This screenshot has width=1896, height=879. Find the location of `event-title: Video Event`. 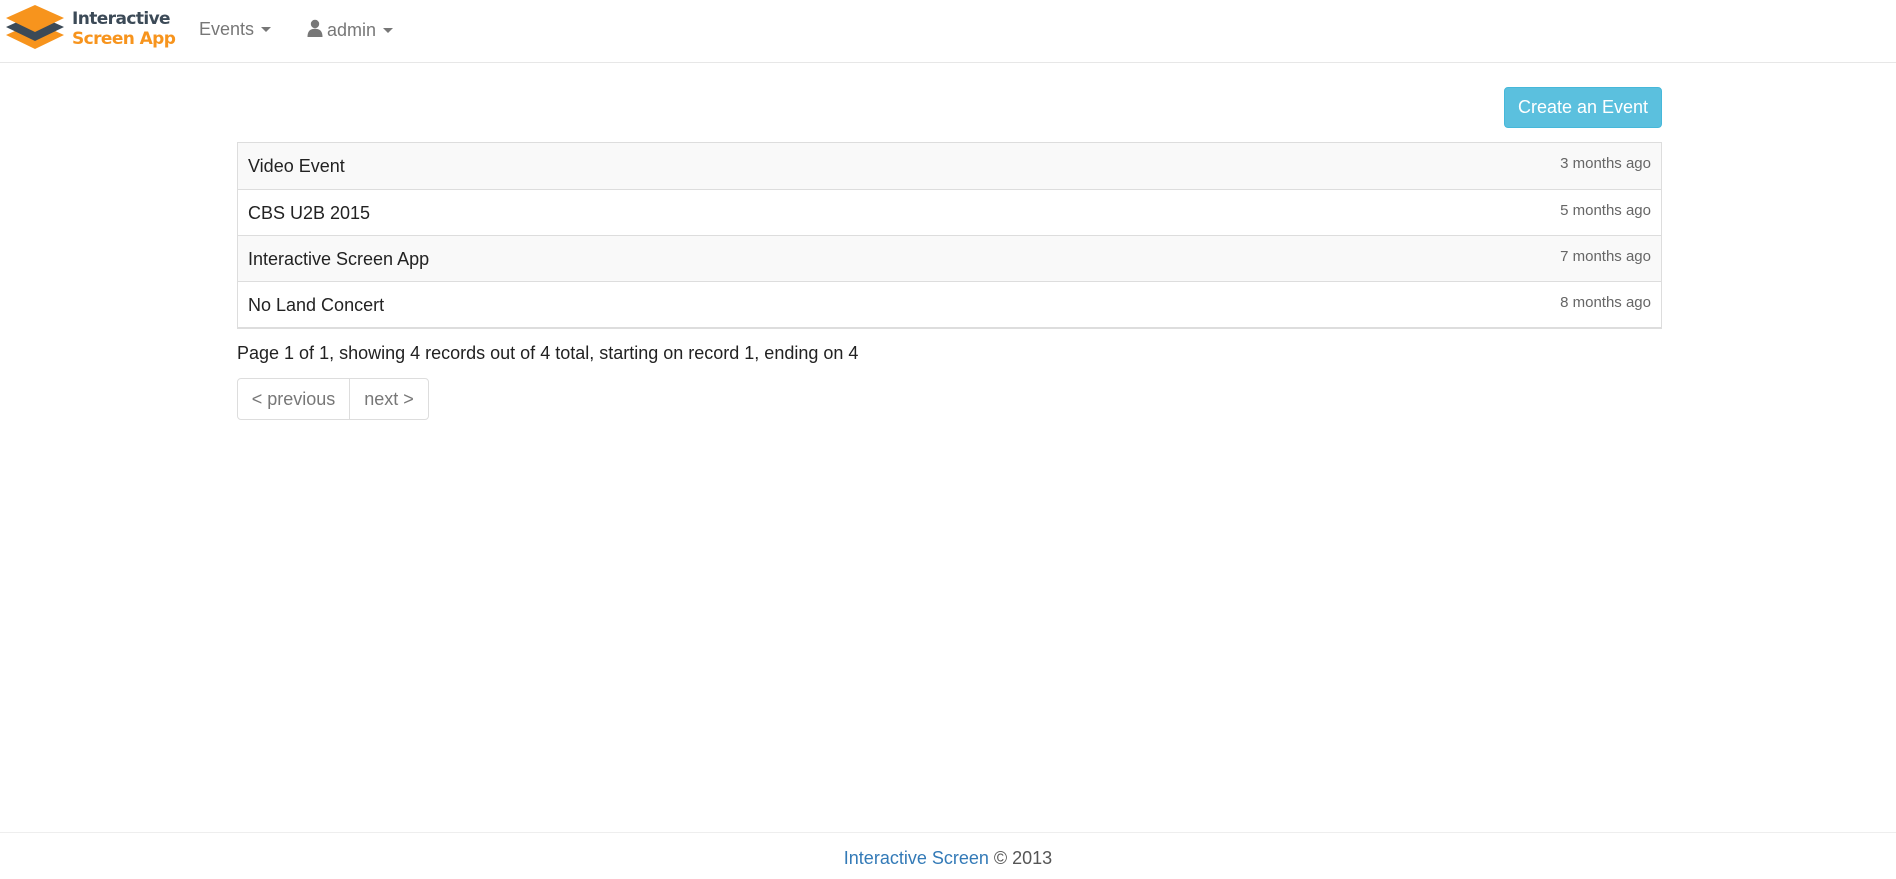

event-title: Video Event is located at coordinates (296, 166).